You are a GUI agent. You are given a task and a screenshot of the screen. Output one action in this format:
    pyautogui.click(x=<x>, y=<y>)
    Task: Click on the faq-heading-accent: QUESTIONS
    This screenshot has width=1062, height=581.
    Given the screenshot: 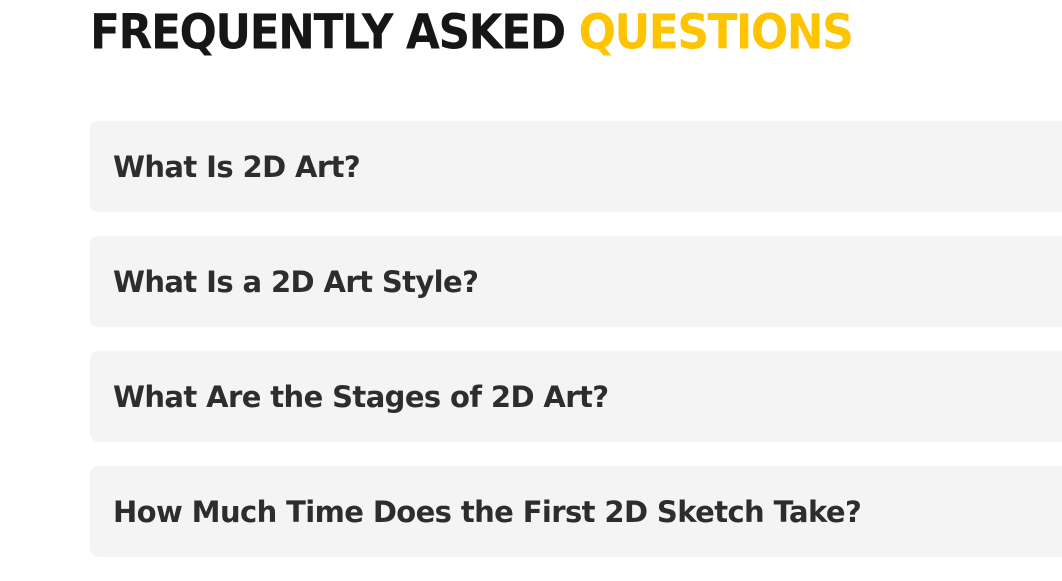 What is the action you would take?
    pyautogui.click(x=716, y=32)
    